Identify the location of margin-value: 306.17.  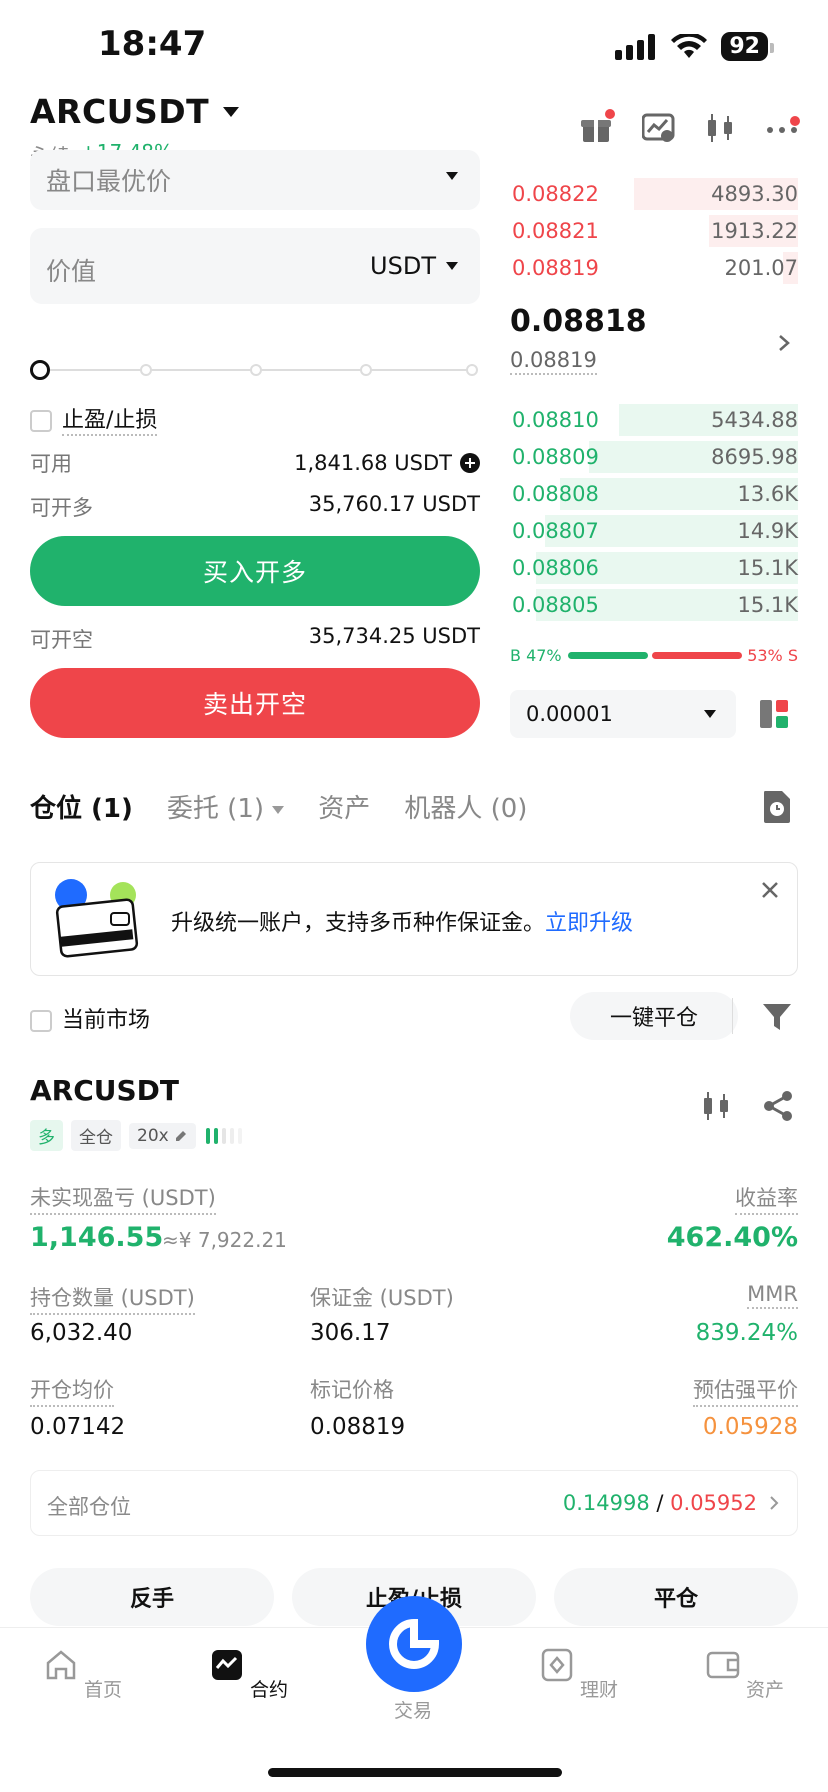
(350, 1333).